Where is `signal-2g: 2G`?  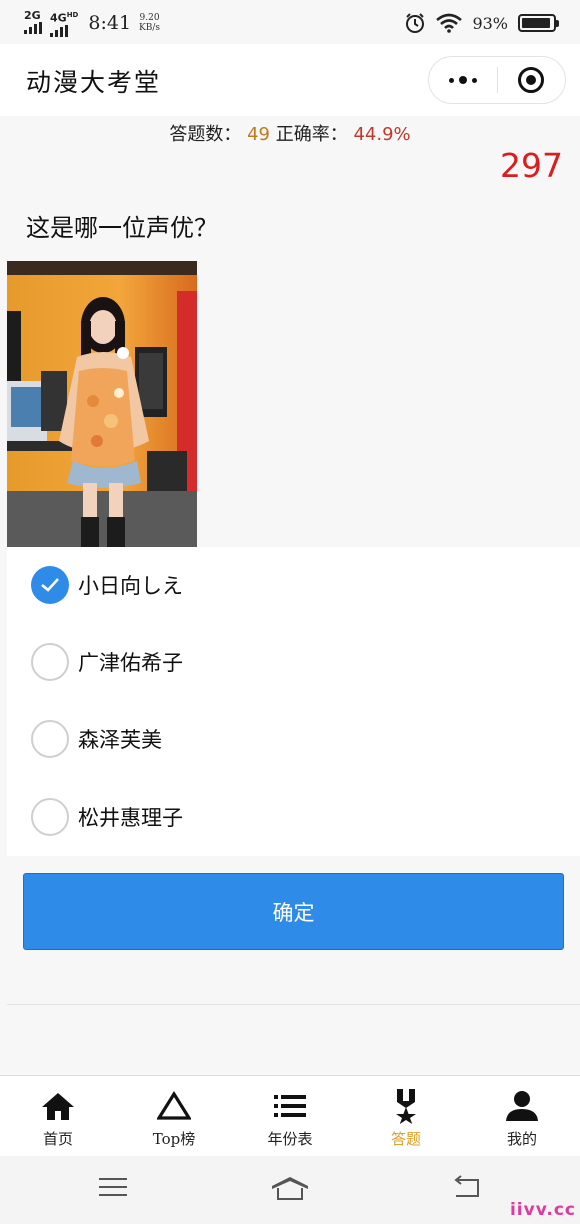 signal-2g: 2G is located at coordinates (33, 22).